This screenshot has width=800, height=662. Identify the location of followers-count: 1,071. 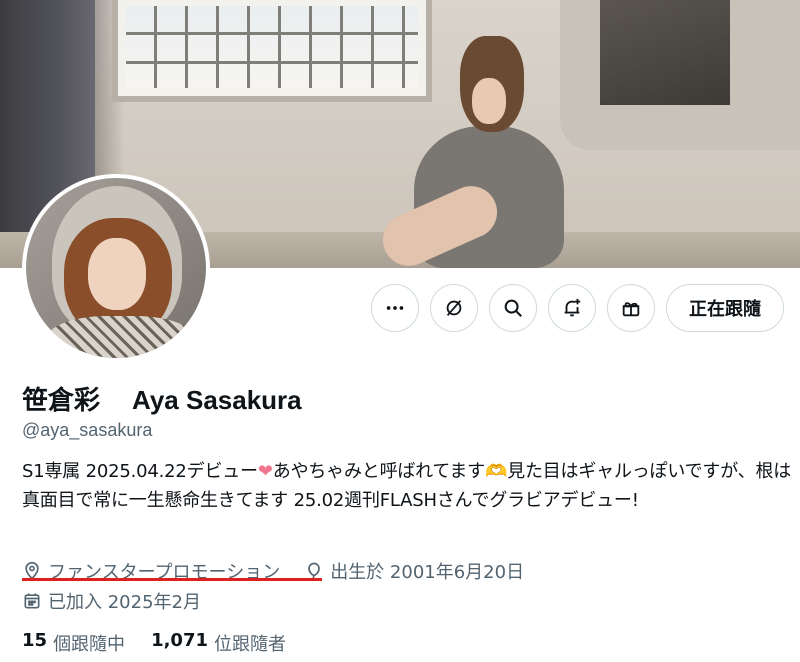
(179, 640).